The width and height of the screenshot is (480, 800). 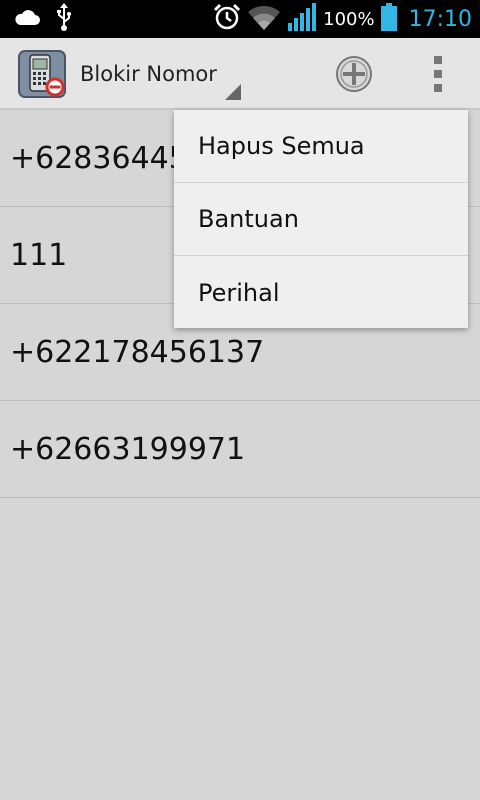 What do you see at coordinates (264, 19) in the screenshot?
I see `wifi-icon` at bounding box center [264, 19].